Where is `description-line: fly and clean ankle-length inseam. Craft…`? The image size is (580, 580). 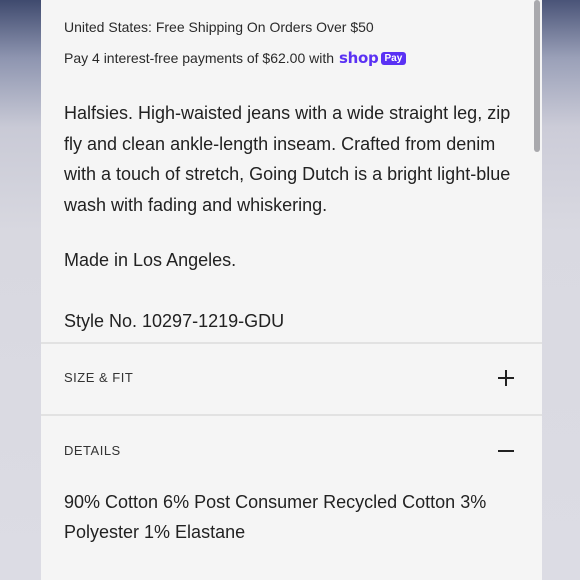 description-line: fly and clean ankle-length inseam. Craft… is located at coordinates (280, 143).